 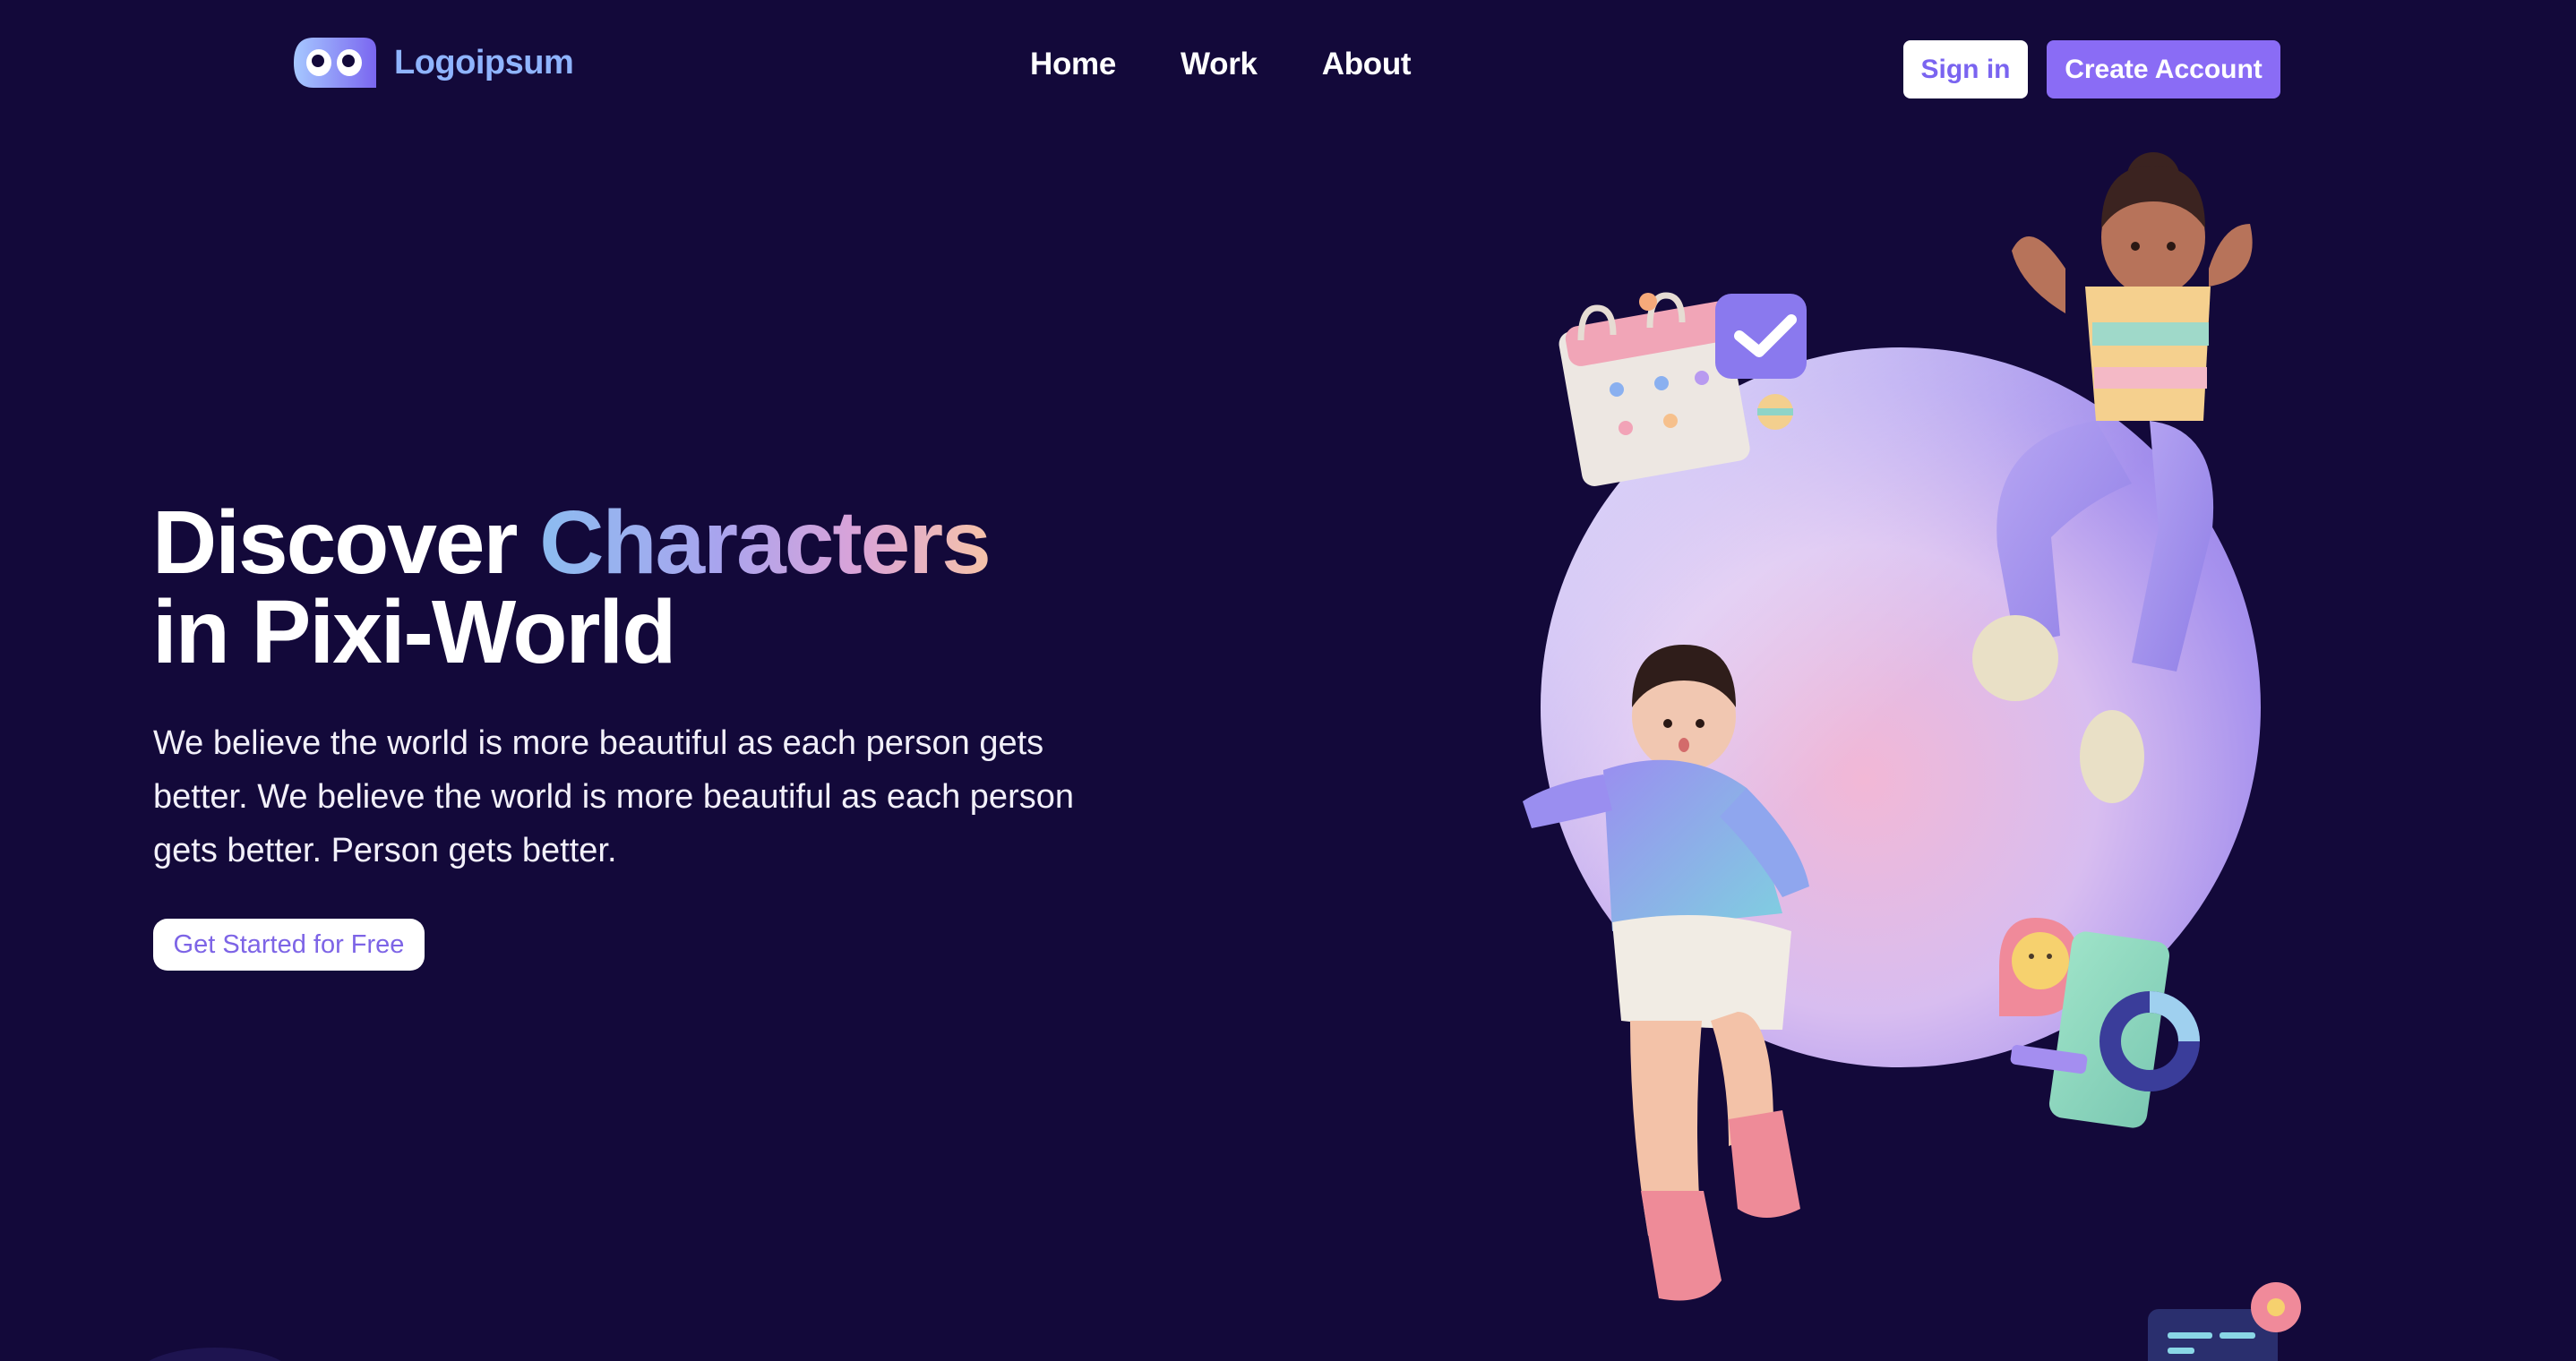 I want to click on decorative-blob, so click(x=215, y=1354).